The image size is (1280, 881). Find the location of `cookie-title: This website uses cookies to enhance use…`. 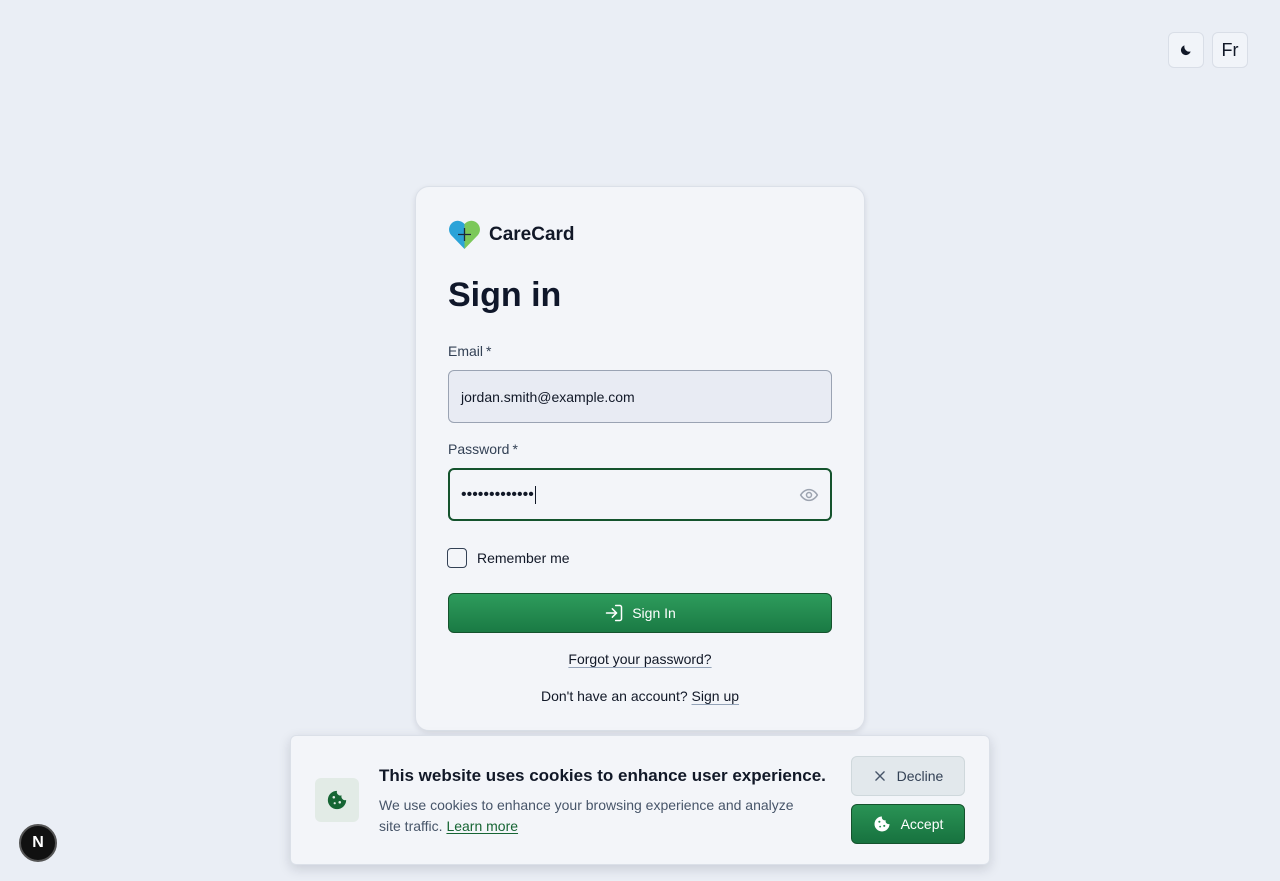

cookie-title: This website uses cookies to enhance use… is located at coordinates (602, 775).